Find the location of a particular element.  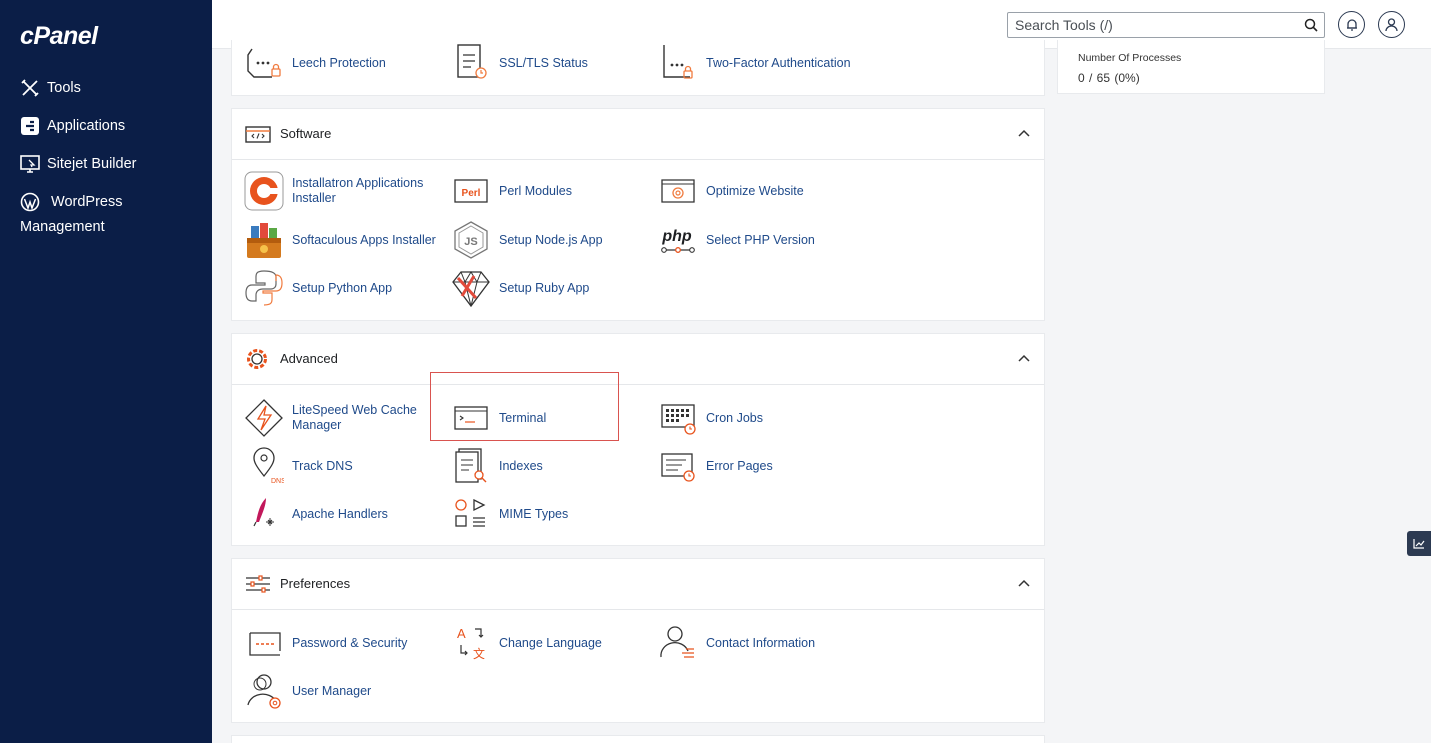

change-language-icon: A文 is located at coordinates (471, 643).